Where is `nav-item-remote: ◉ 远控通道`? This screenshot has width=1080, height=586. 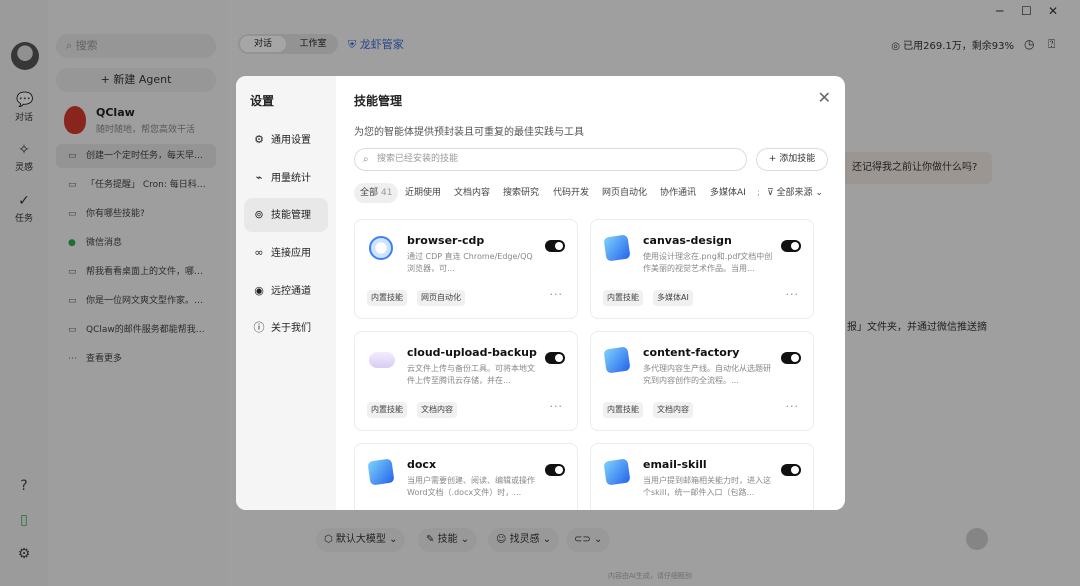
nav-item-remote: ◉ 远控通道 is located at coordinates (286, 291).